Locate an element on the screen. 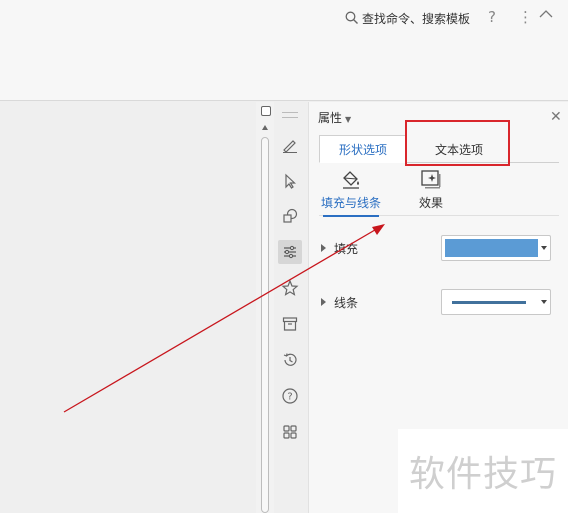  active-underline is located at coordinates (351, 216).